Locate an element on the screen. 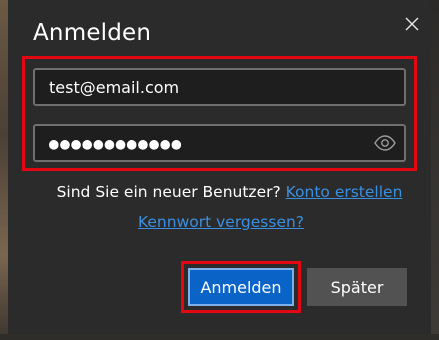 The image size is (439, 340). new-user-question: Sind Sie ein neuer Benutzer? is located at coordinates (168, 192).